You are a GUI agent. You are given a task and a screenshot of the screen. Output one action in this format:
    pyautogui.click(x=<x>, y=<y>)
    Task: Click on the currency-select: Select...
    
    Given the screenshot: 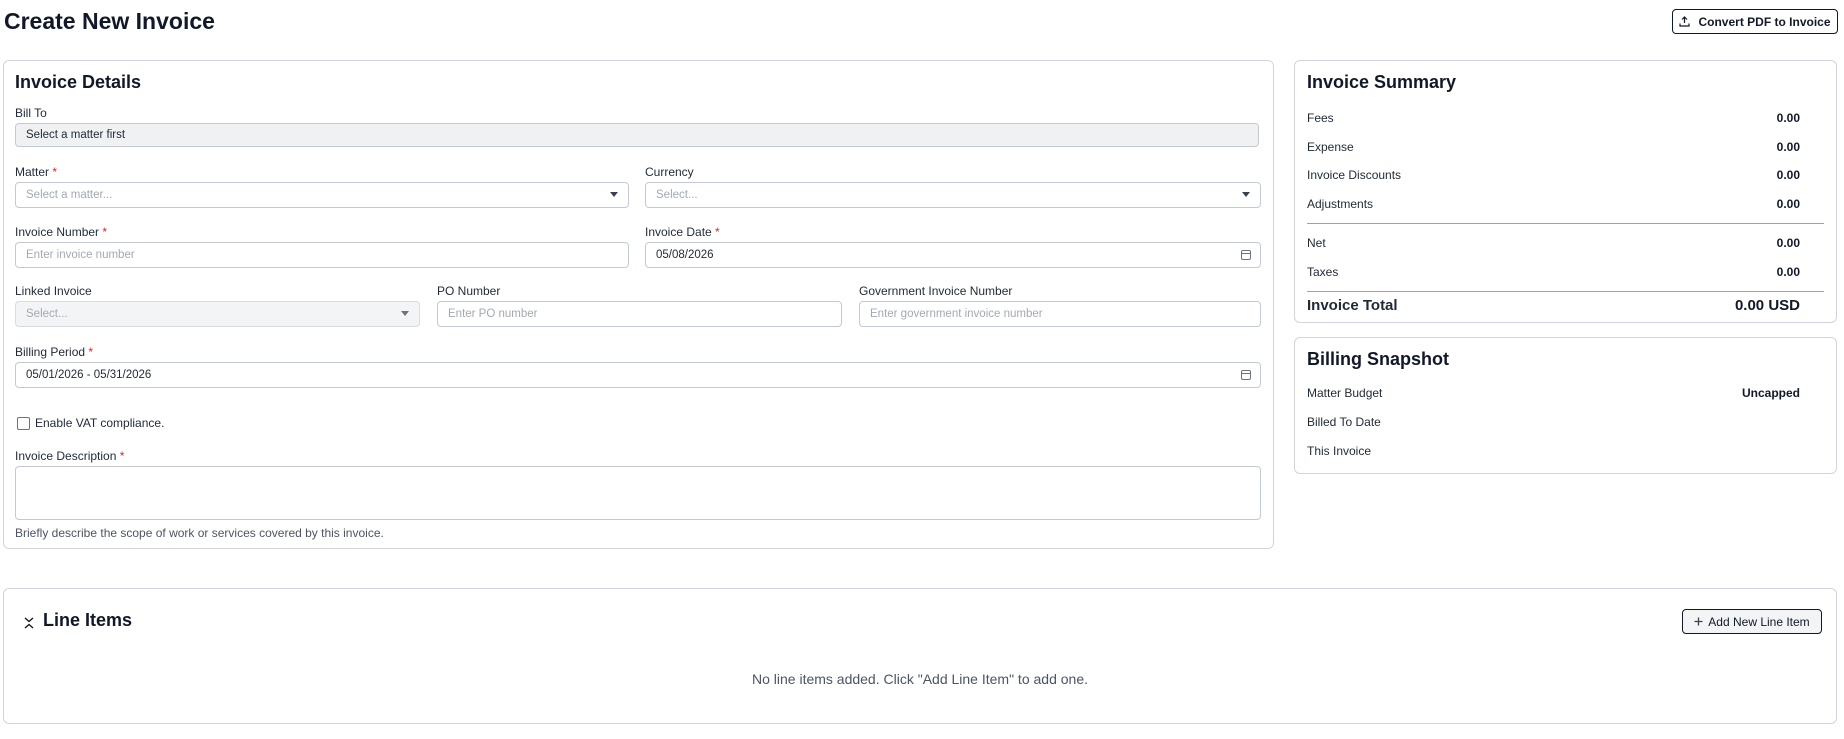 What is the action you would take?
    pyautogui.click(x=953, y=195)
    